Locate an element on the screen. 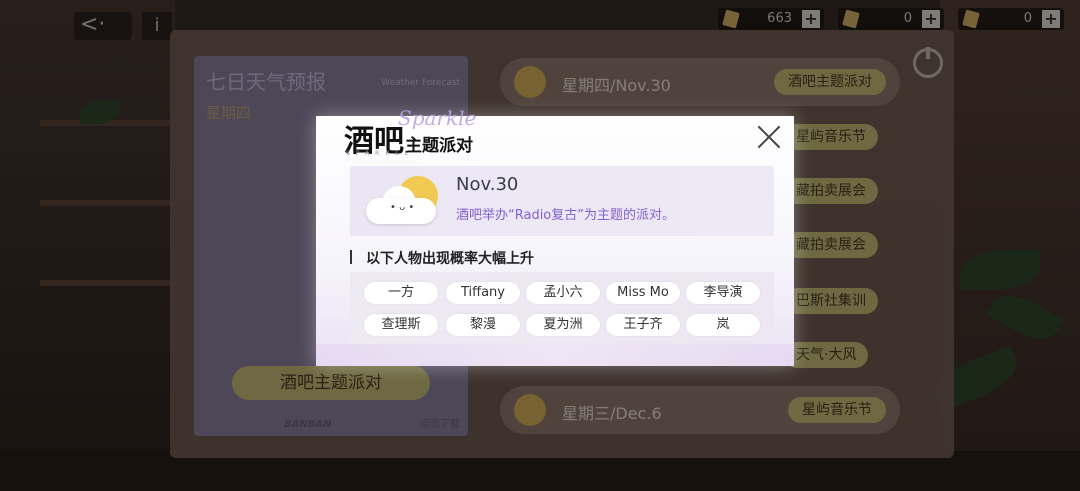 The image size is (1080, 491). character-chip: 夏为洲 is located at coordinates (563, 325).